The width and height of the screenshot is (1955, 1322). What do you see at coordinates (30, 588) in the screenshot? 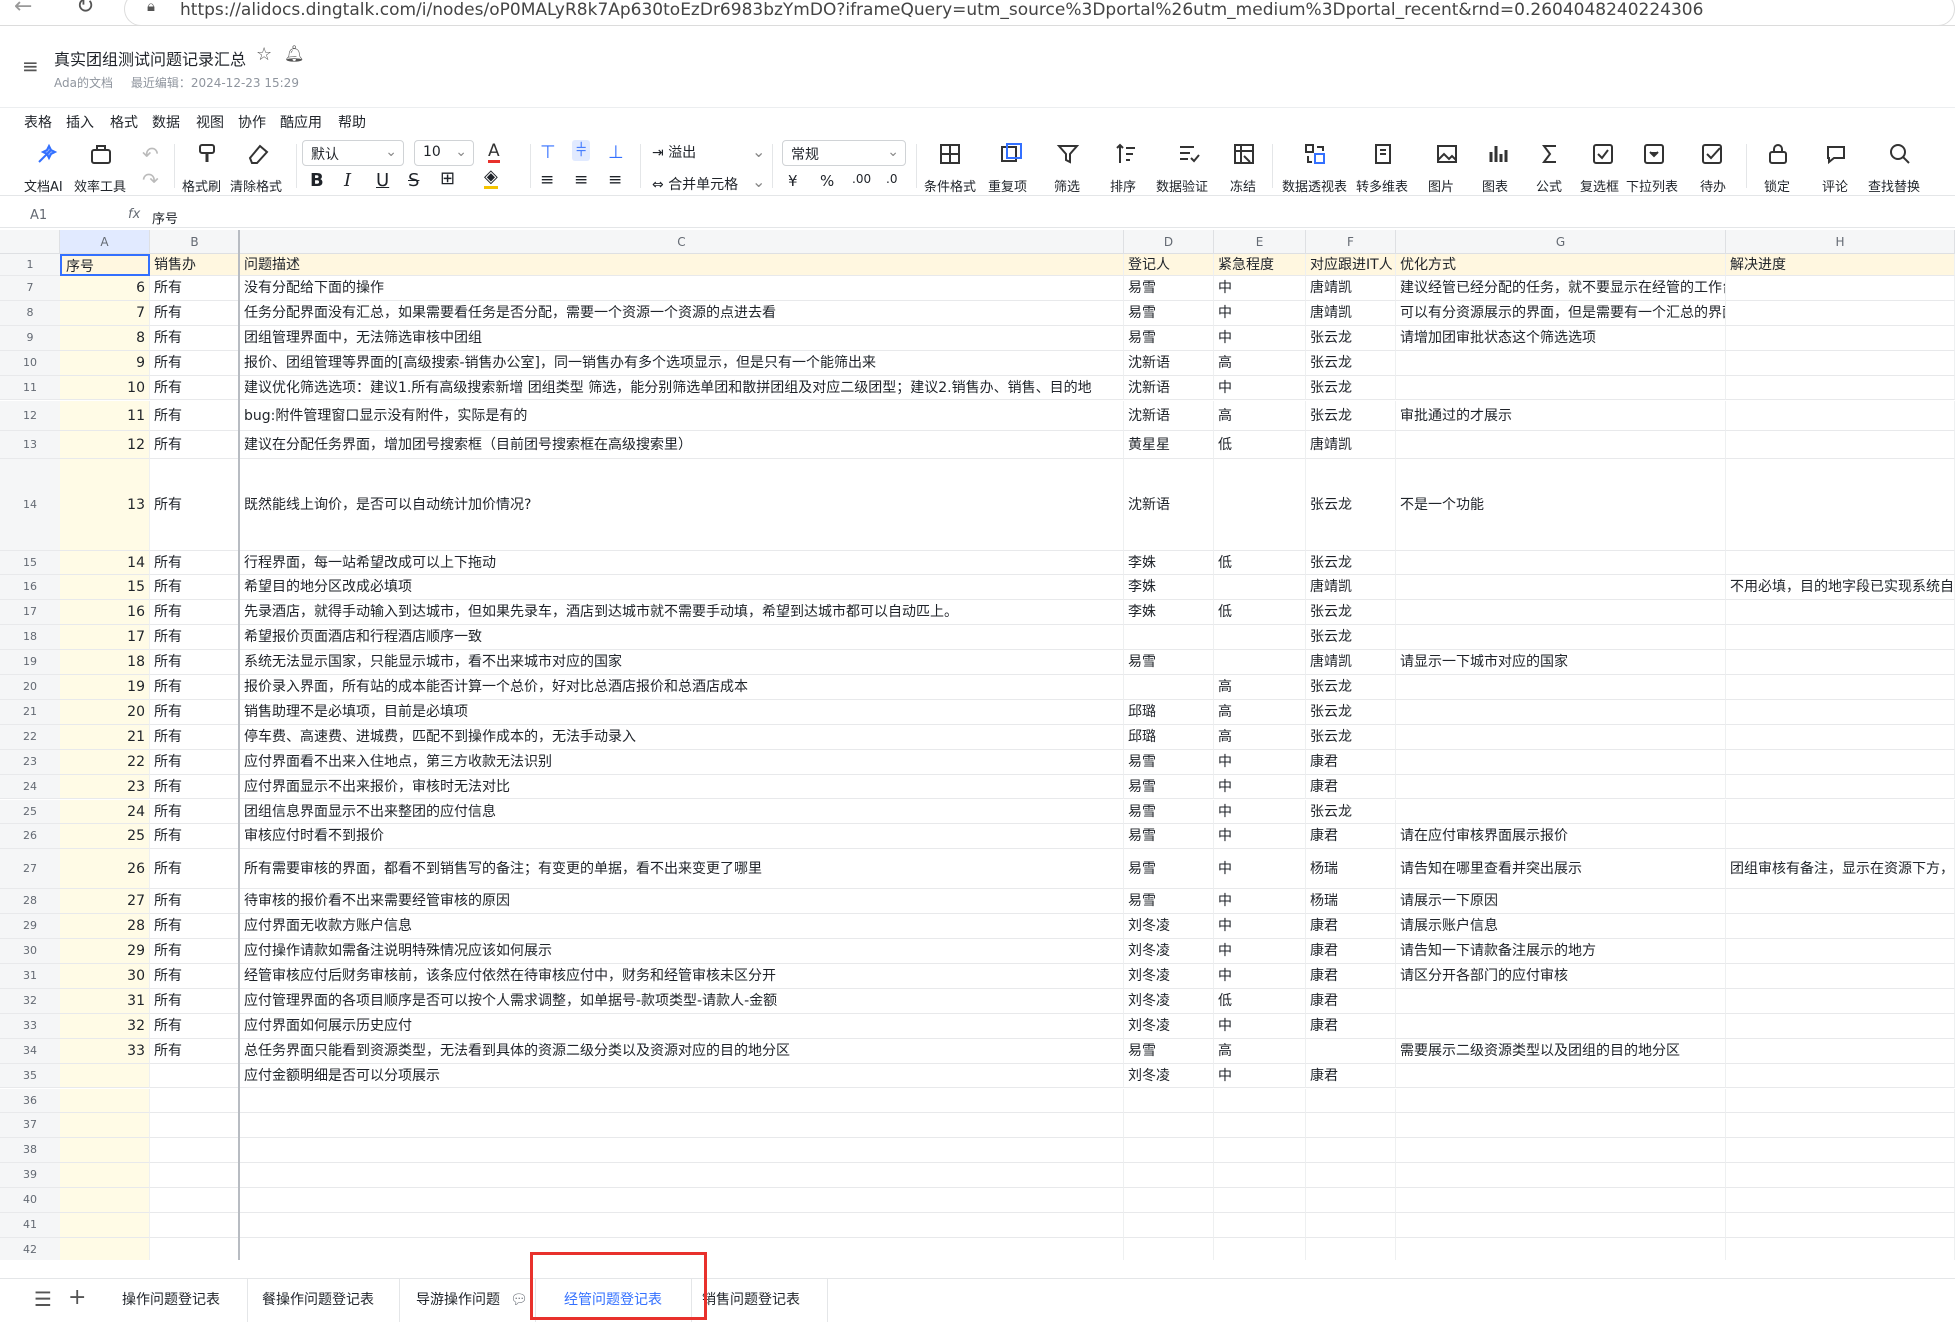
I see `row-number: 16` at bounding box center [30, 588].